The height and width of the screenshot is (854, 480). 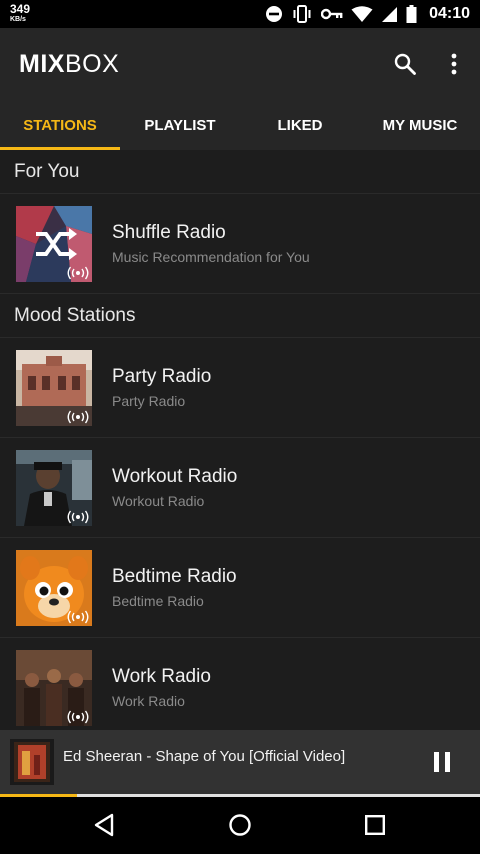 I want to click on nav-recents-button, so click(x=375, y=825).